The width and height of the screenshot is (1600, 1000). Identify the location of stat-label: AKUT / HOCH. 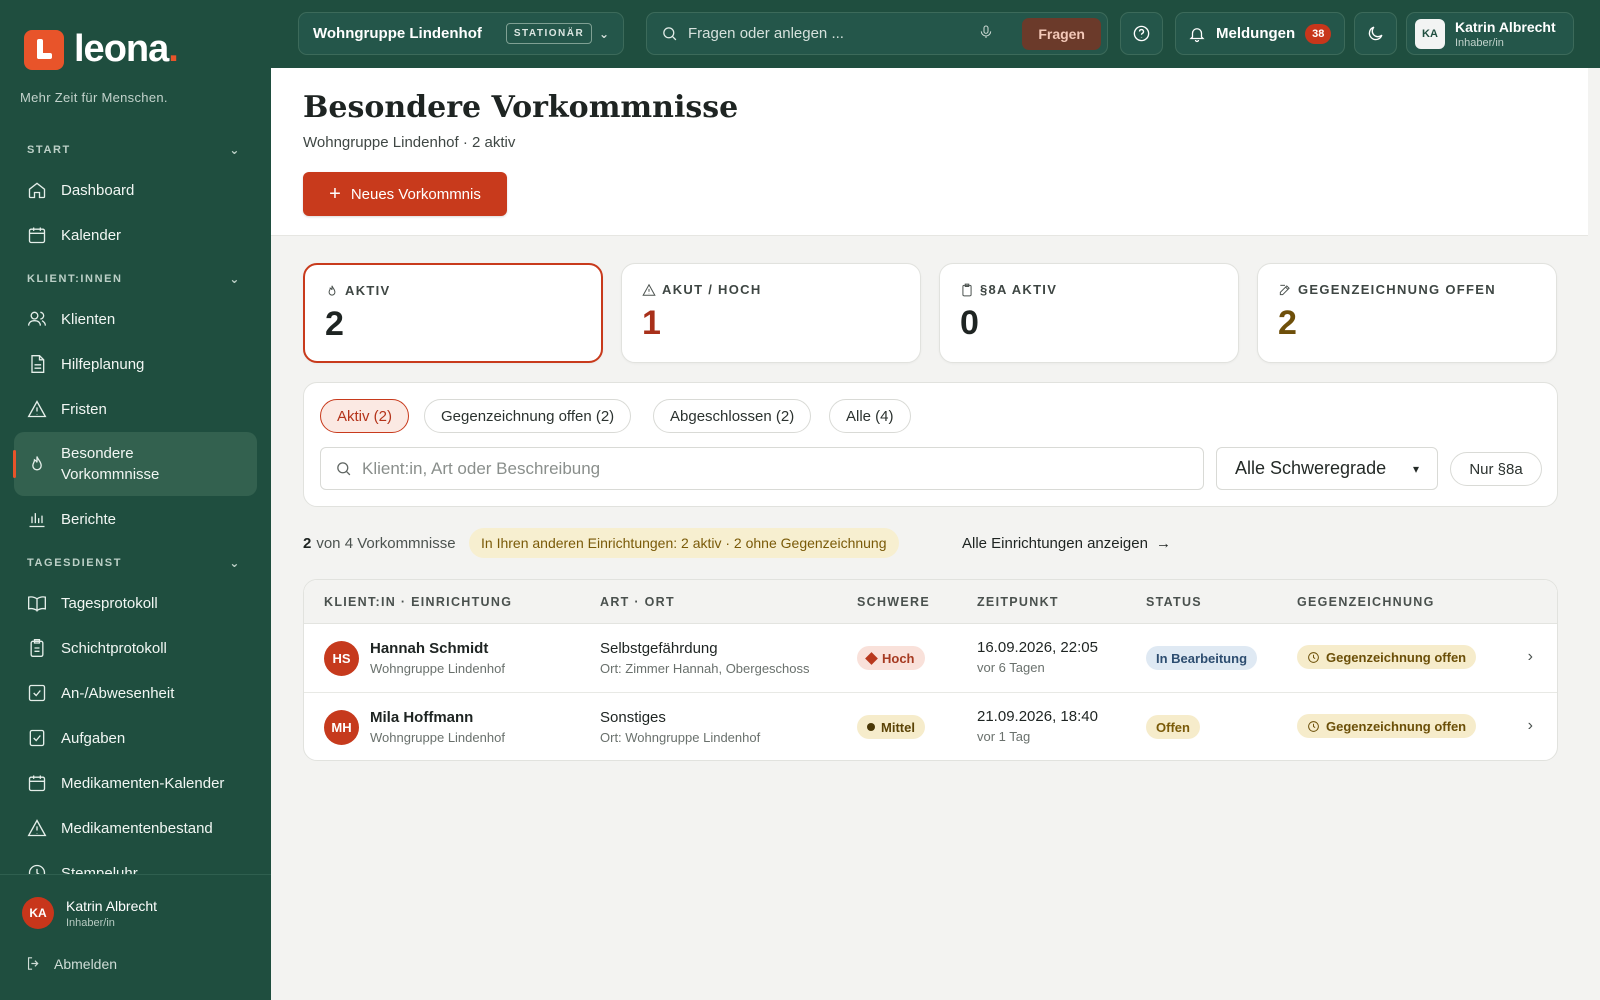
(712, 289).